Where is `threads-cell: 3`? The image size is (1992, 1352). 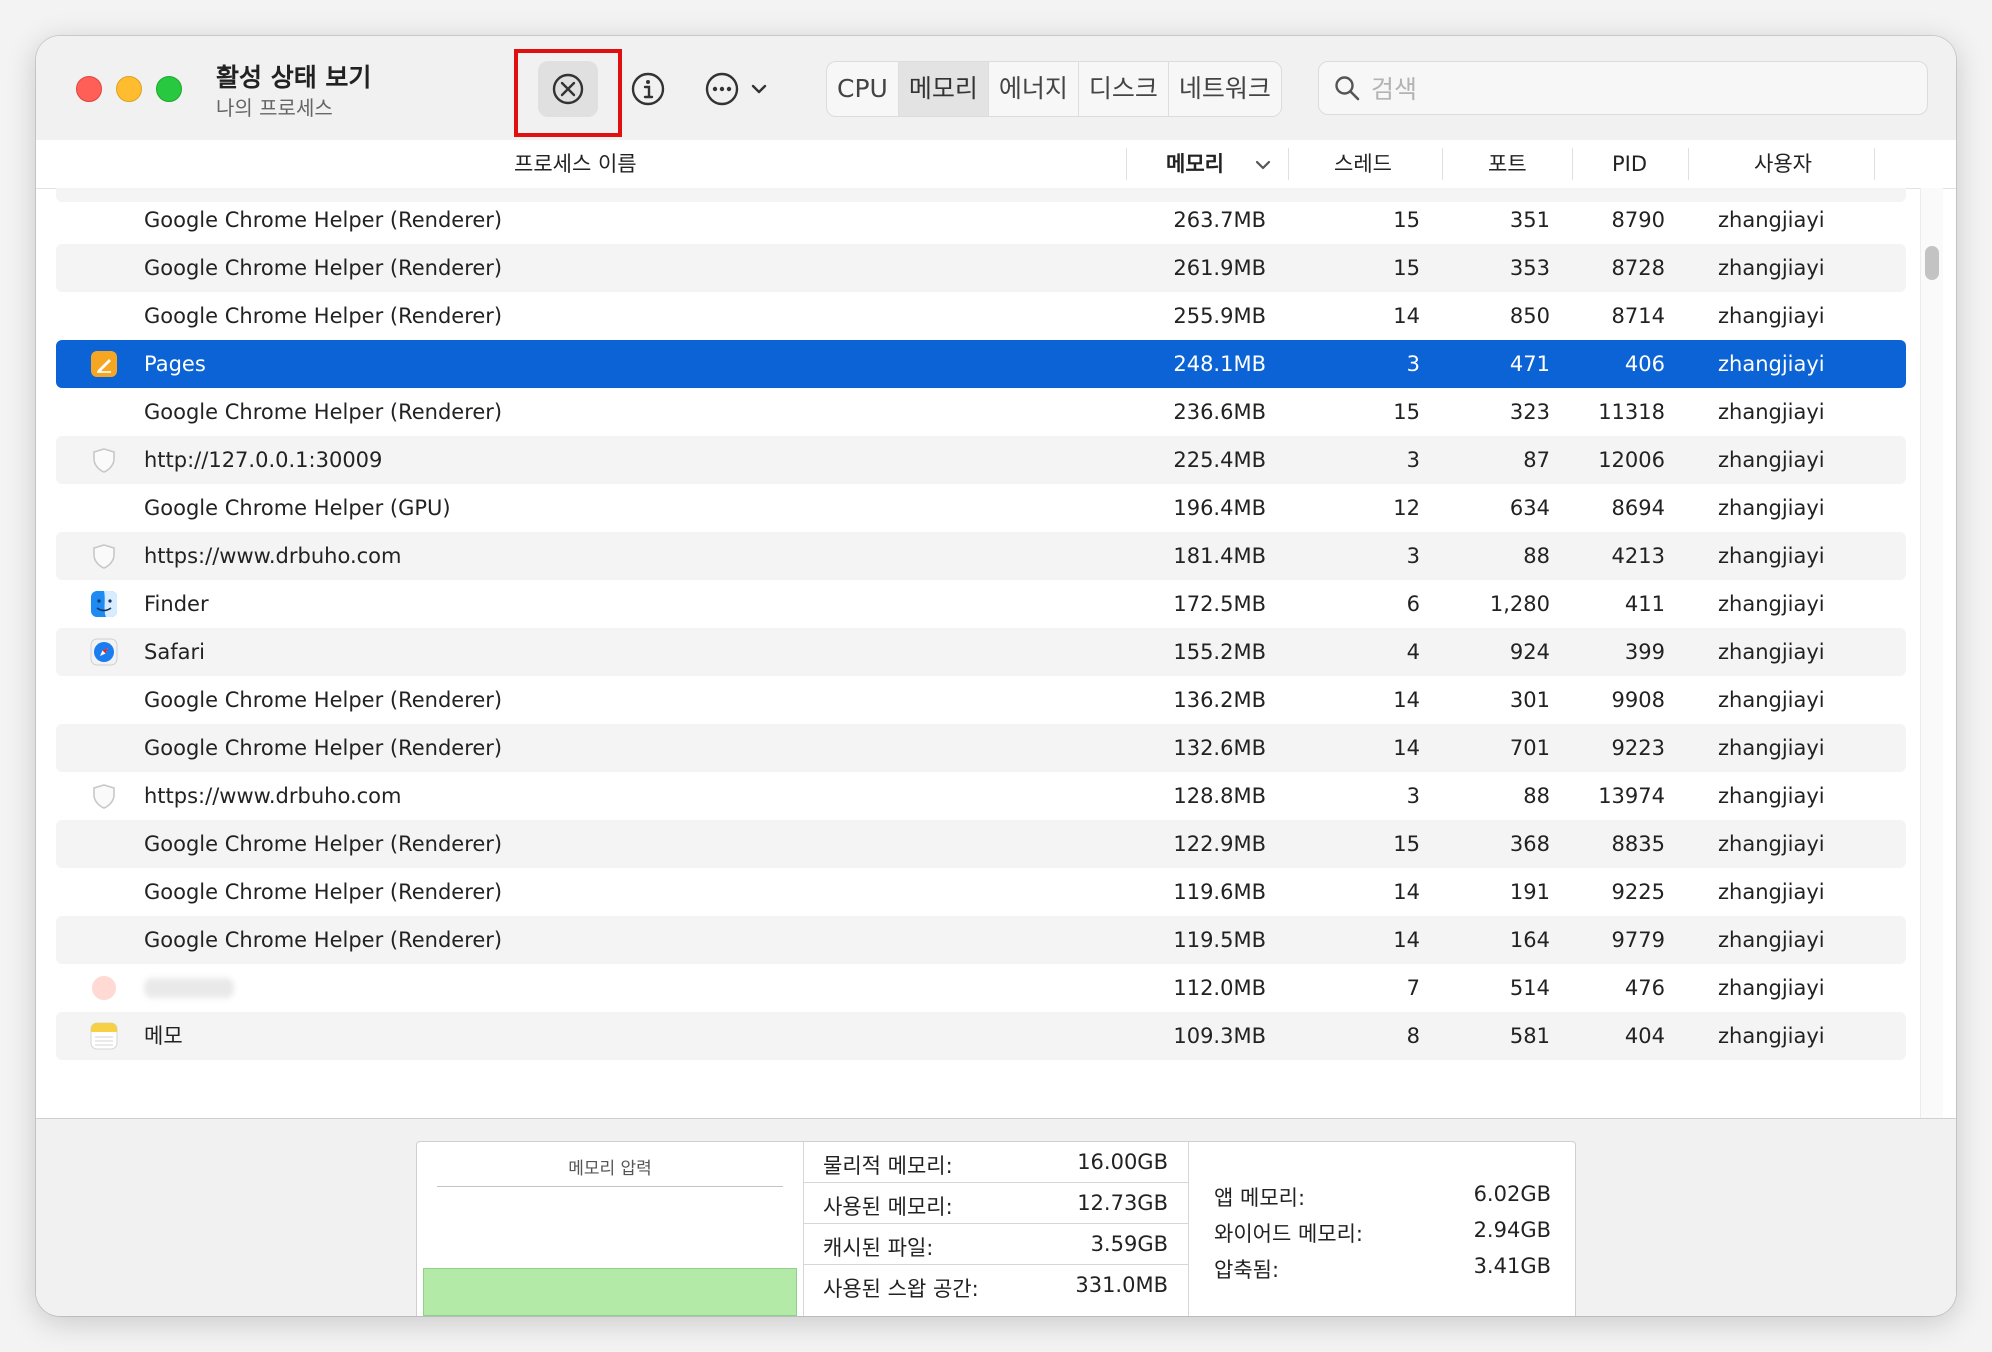
threads-cell: 3 is located at coordinates (1413, 460).